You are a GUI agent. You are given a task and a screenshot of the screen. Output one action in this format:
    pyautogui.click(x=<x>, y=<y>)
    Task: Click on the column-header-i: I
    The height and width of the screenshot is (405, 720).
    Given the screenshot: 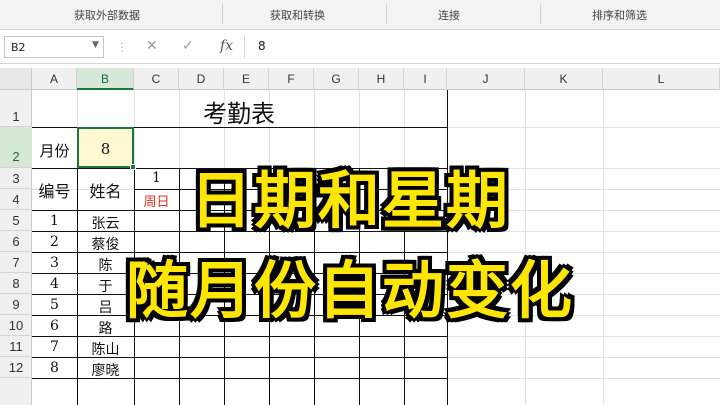 What is the action you would take?
    pyautogui.click(x=425, y=79)
    